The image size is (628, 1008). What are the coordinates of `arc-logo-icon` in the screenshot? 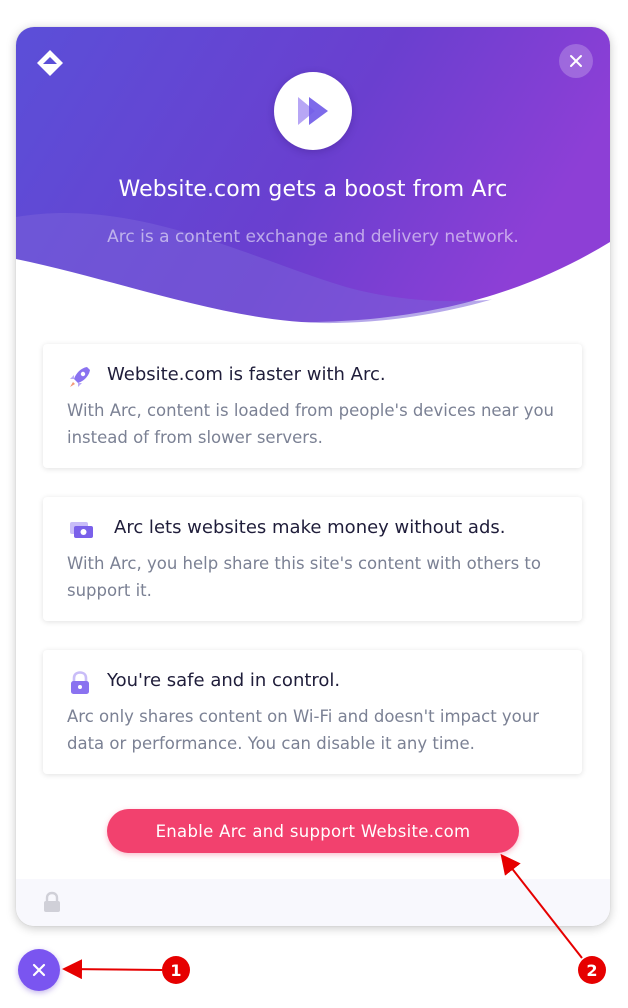 It's located at (50, 63).